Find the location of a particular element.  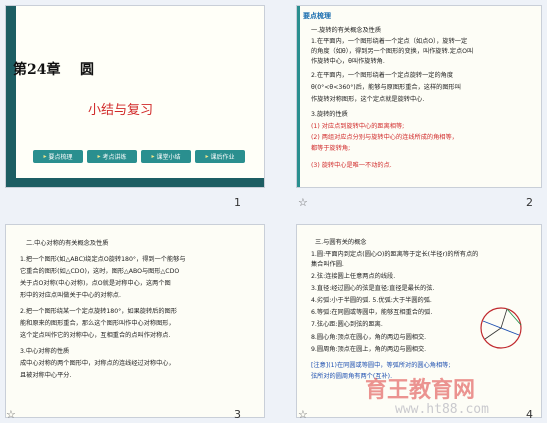

text-line: 2.把一个图形绕某一个定点旋转180°，如果旋转后的图形 is located at coordinates (98, 311).